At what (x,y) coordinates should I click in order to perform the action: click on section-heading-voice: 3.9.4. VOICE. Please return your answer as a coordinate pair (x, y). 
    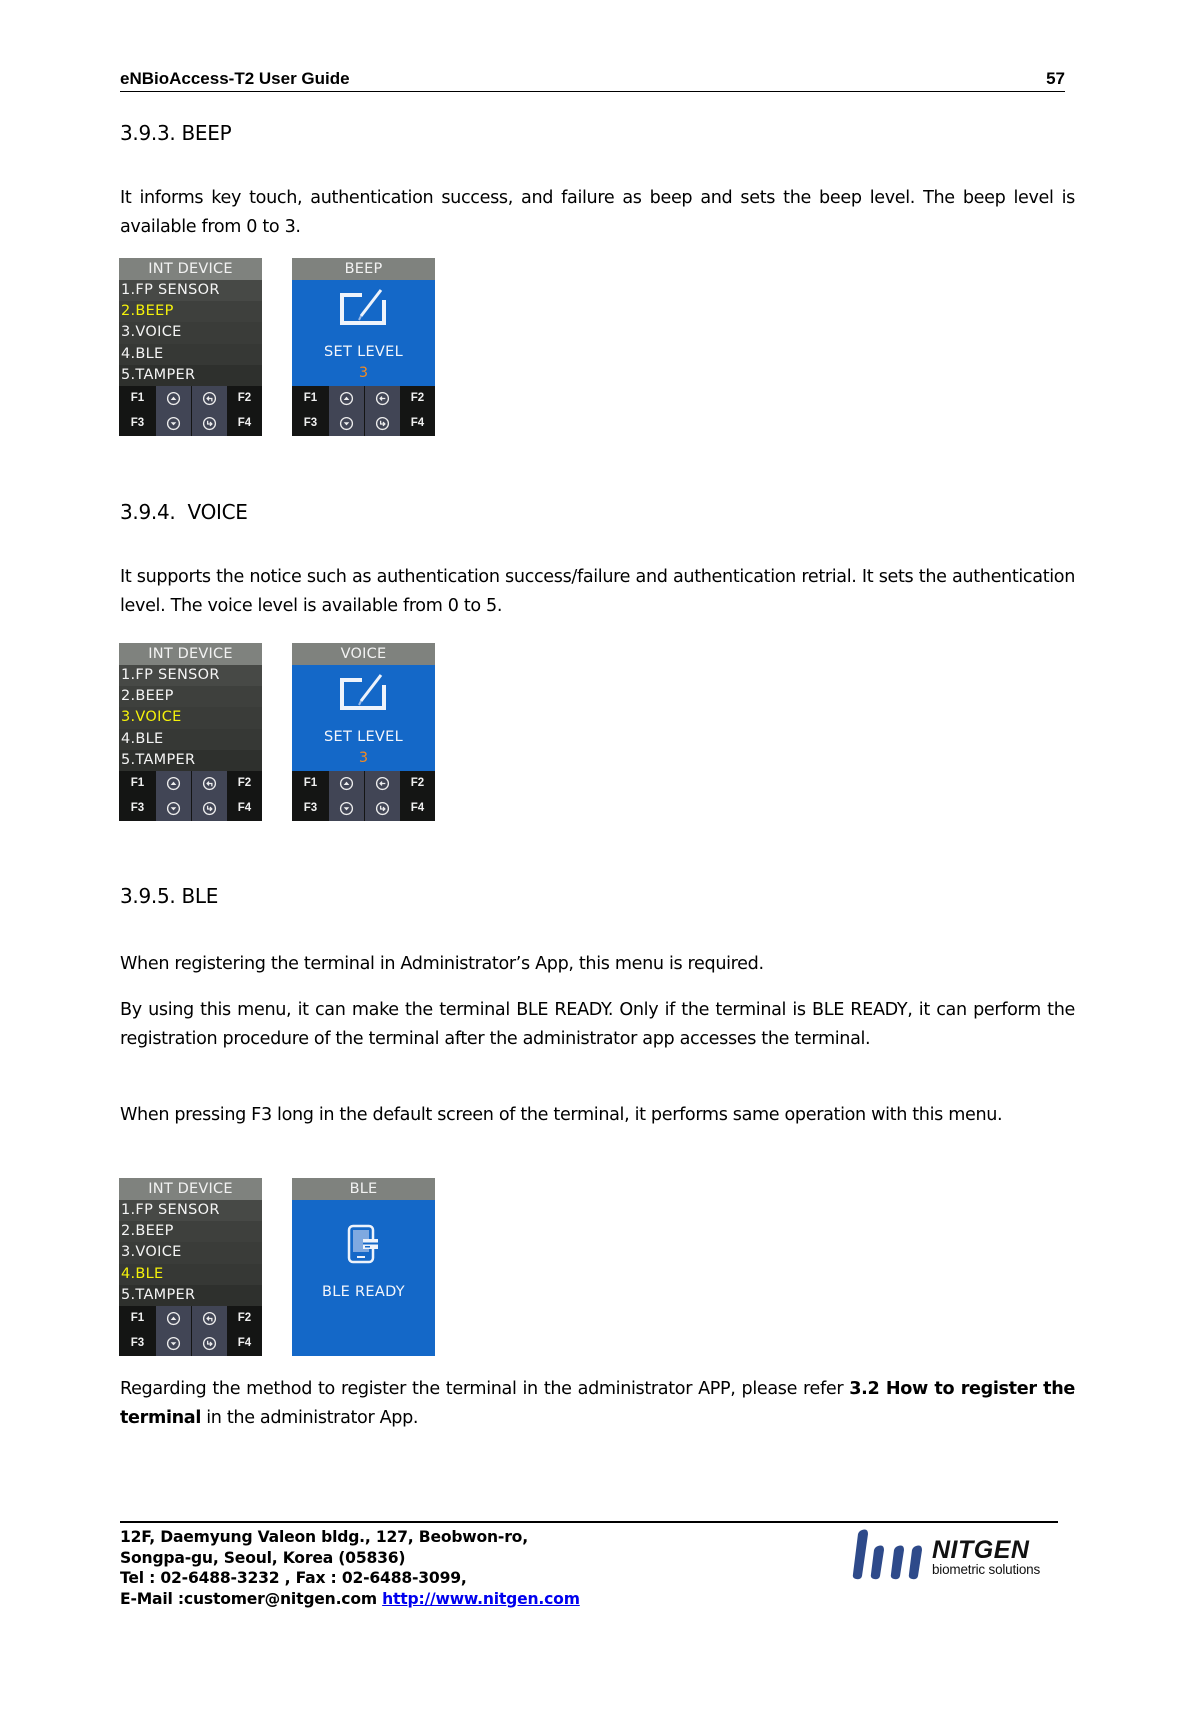
    Looking at the image, I should click on (184, 512).